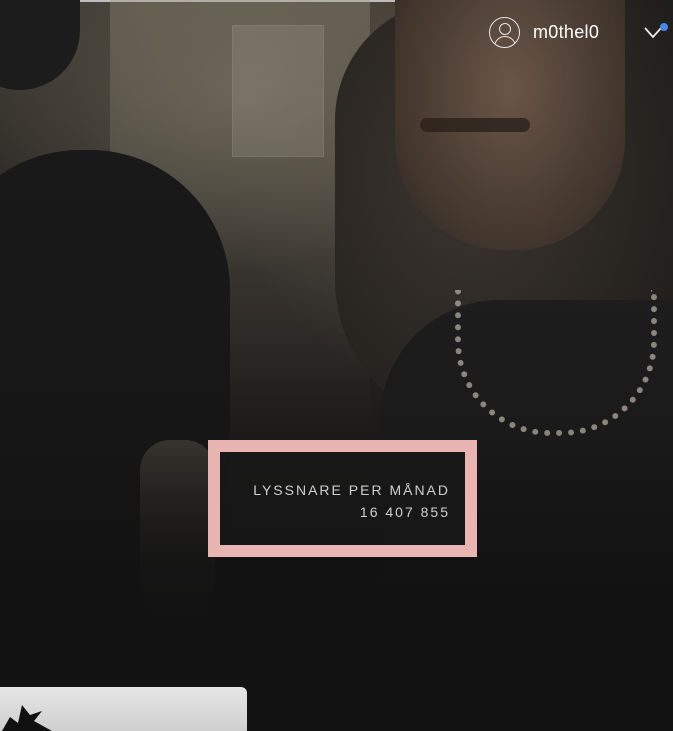  I want to click on logo-image, so click(27, 718).